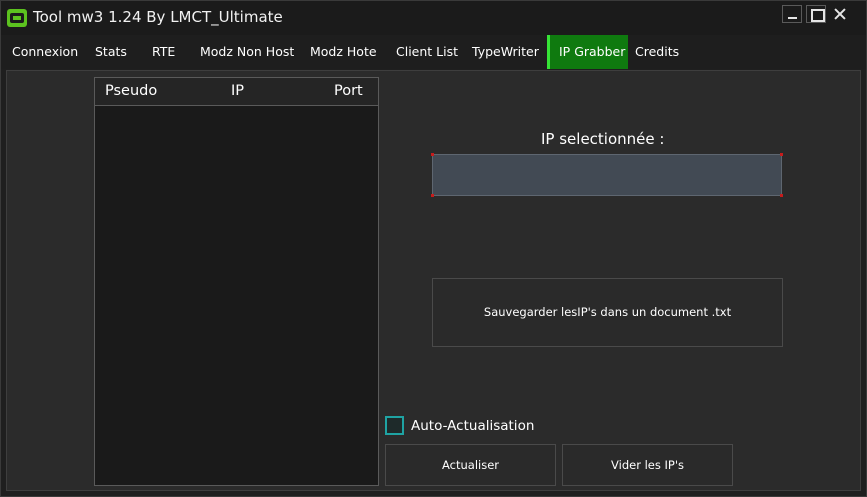 Image resolution: width=867 pixels, height=497 pixels. What do you see at coordinates (17, 18) in the screenshot?
I see `controller-icon` at bounding box center [17, 18].